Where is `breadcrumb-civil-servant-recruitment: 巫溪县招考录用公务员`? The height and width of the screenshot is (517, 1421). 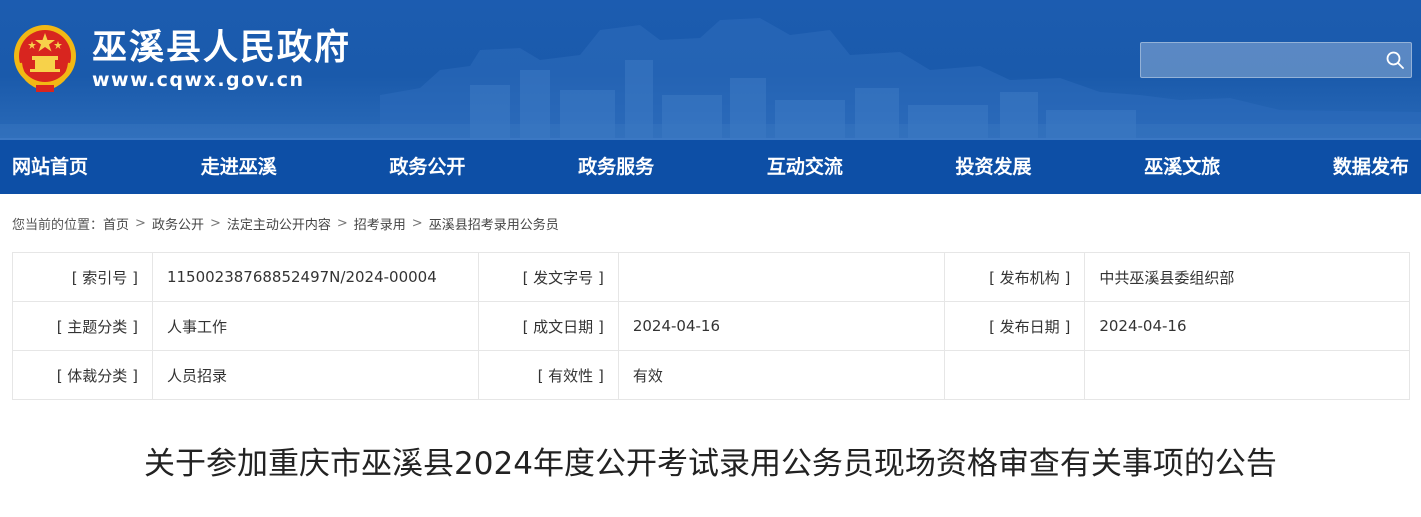 breadcrumb-civil-servant-recruitment: 巫溪县招考录用公务员 is located at coordinates (494, 223).